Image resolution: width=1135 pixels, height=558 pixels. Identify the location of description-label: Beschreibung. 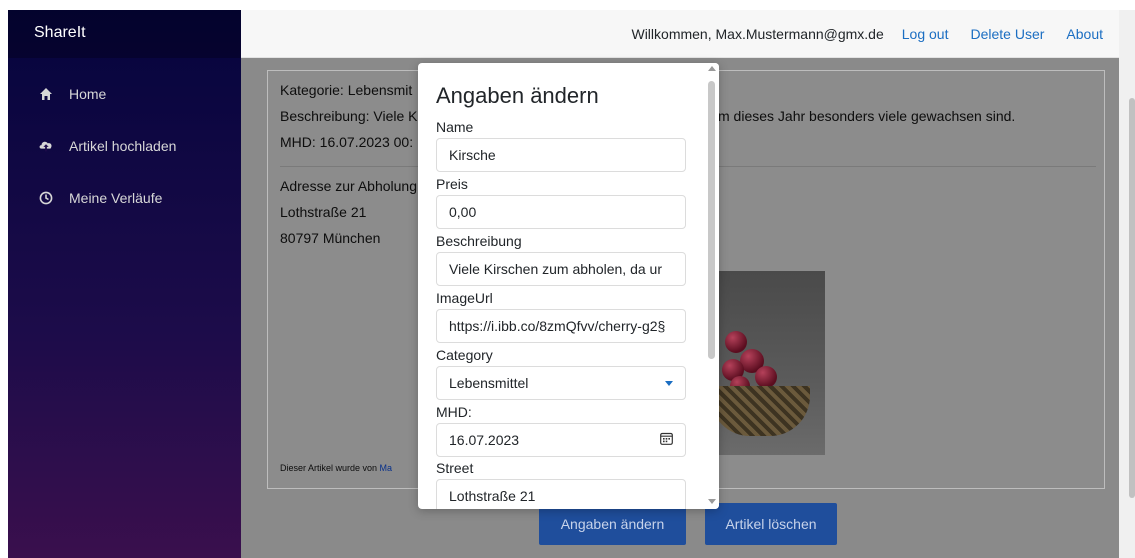
(479, 241).